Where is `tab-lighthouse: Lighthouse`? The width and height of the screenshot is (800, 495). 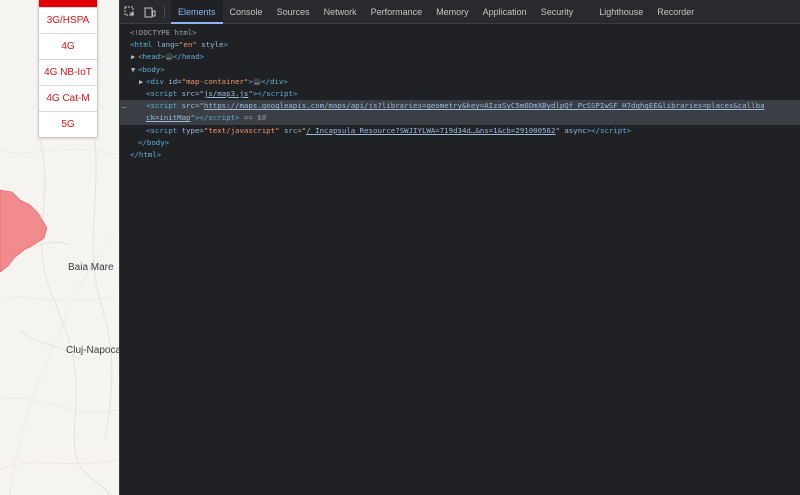 tab-lighthouse: Lighthouse is located at coordinates (621, 11).